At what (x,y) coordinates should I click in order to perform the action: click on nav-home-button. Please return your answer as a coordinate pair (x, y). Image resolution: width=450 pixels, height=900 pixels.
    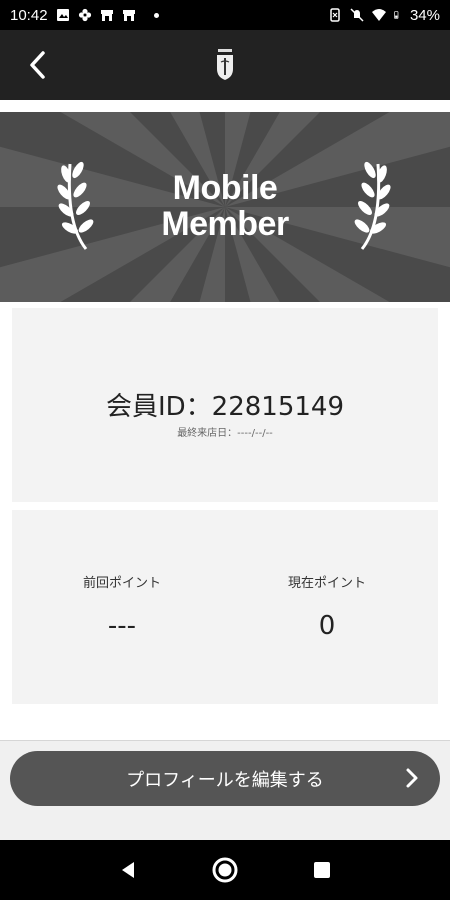
    Looking at the image, I should click on (225, 870).